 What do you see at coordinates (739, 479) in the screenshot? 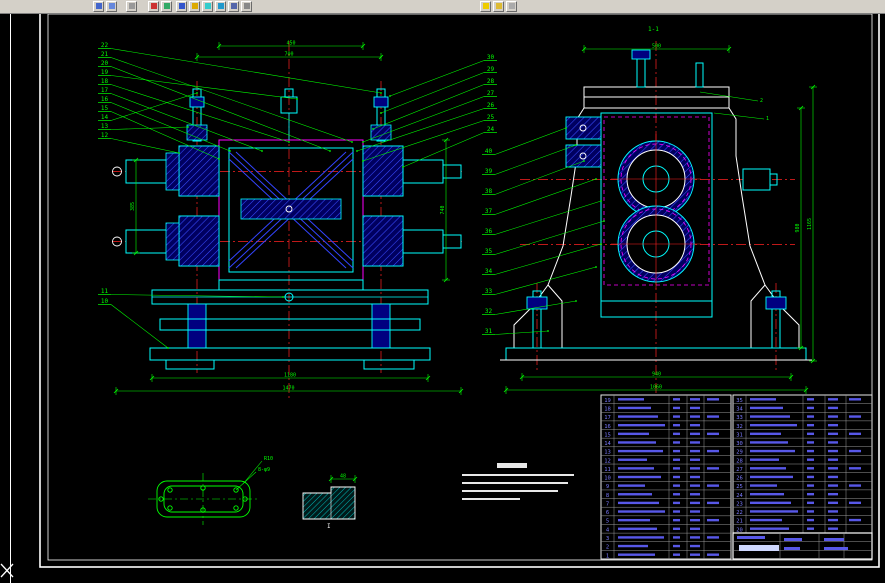
I see `bom-row-no: 26` at bounding box center [739, 479].